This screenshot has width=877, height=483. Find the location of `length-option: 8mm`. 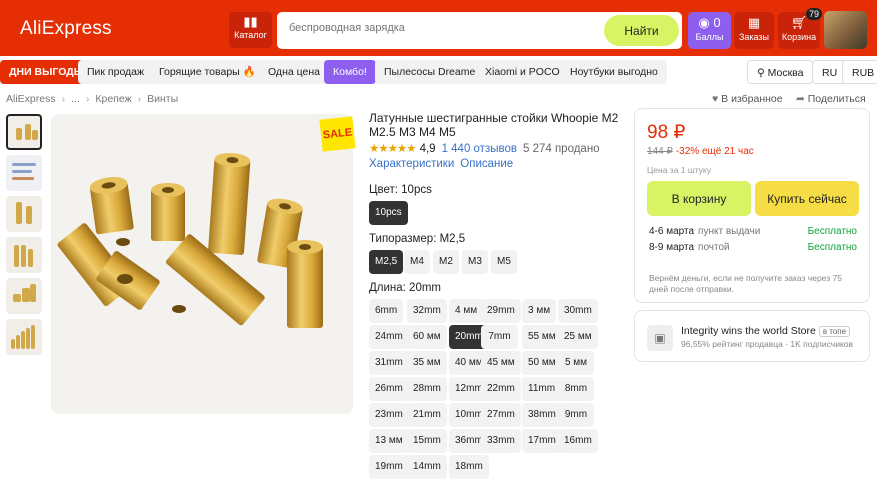

length-option: 8mm is located at coordinates (576, 389).